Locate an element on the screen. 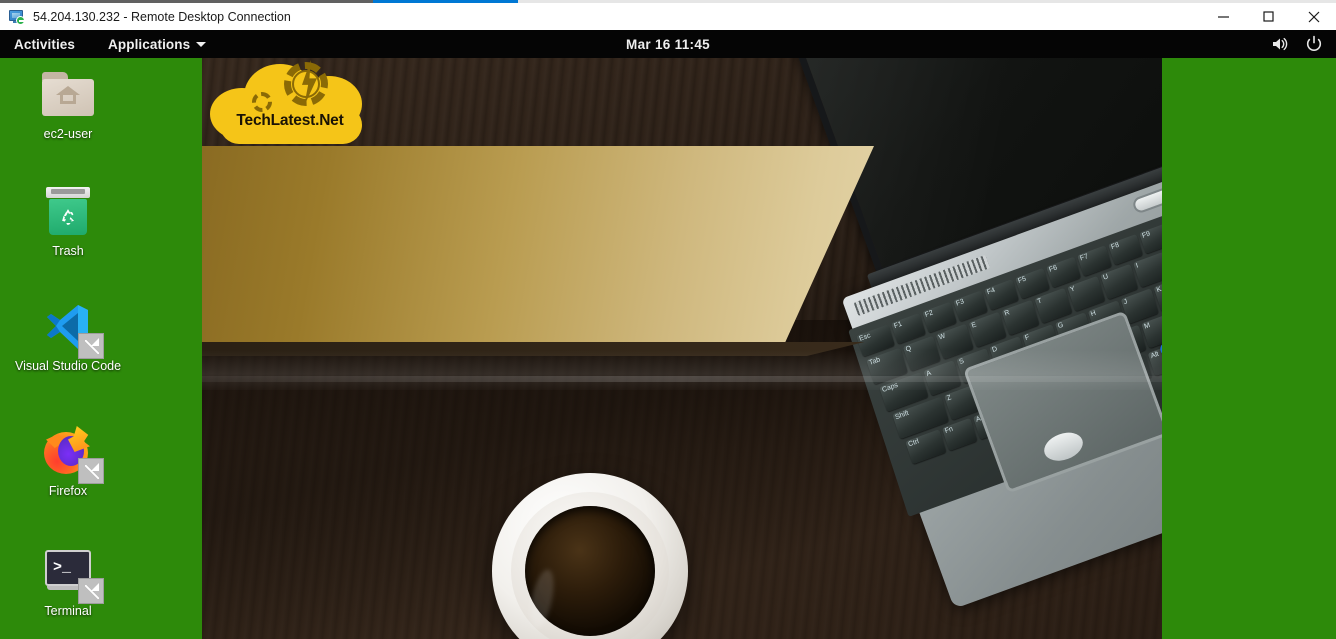 The image size is (1336, 639). firefox-icon is located at coordinates (72, 453).